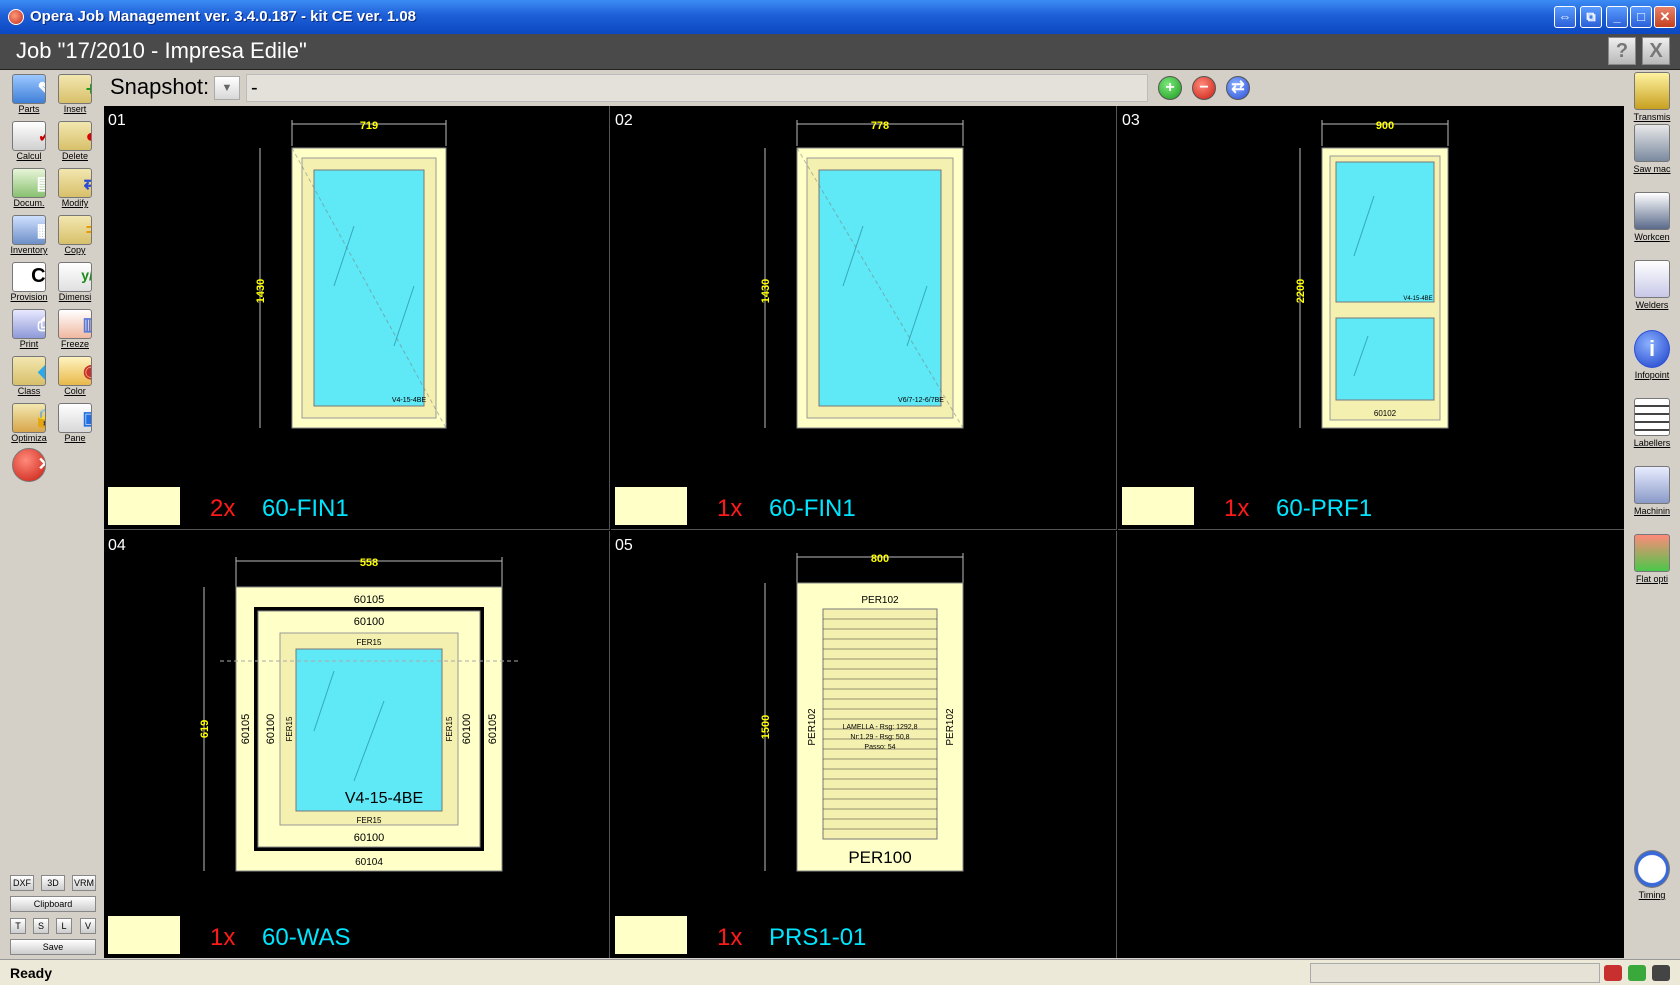  What do you see at coordinates (879, 737) in the screenshot?
I see `lamella-label: Nr:1.29 - Rsg: 50,8` at bounding box center [879, 737].